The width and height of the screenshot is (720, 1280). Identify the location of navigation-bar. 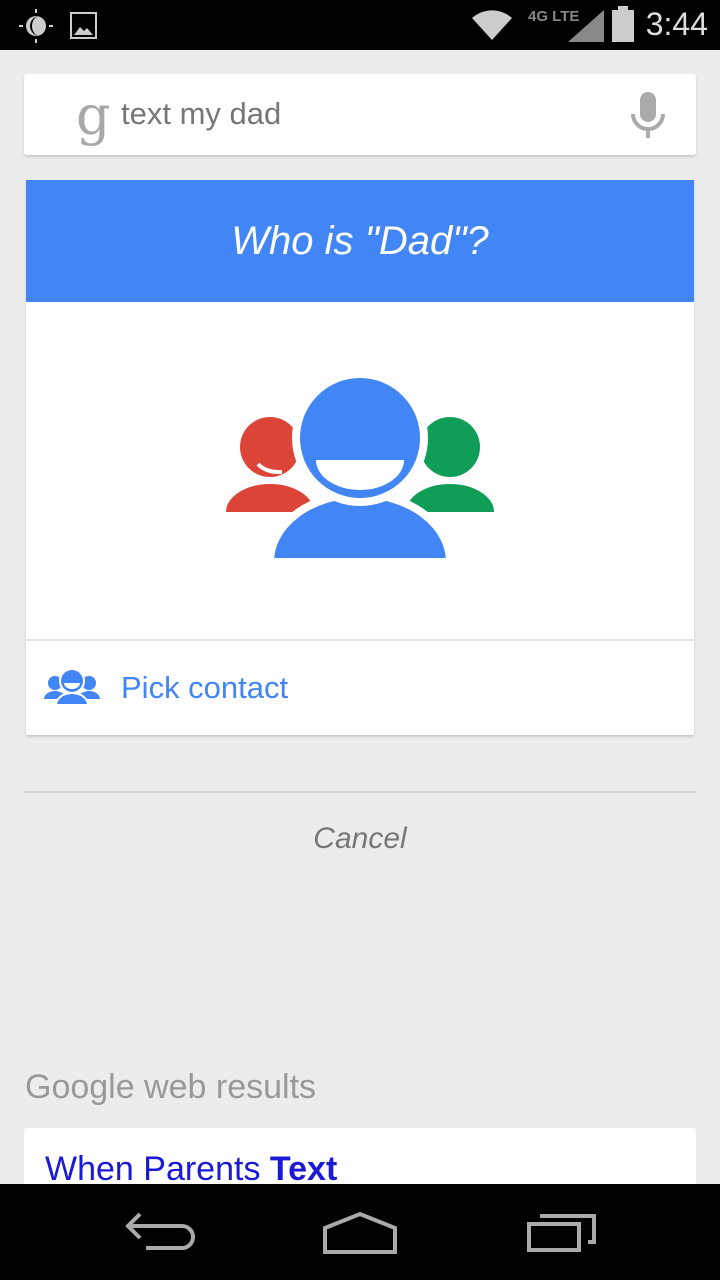
(360, 1232).